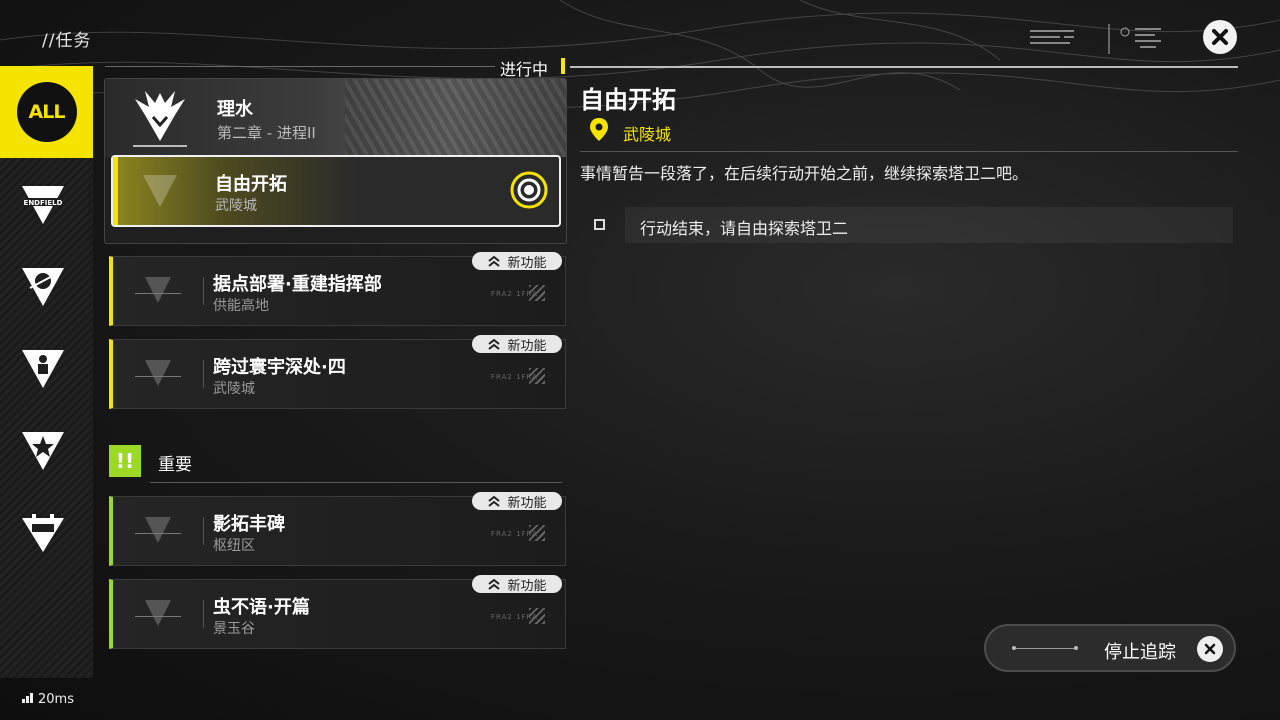 The width and height of the screenshot is (1280, 720). I want to click on all-badge-icon: ALL, so click(46, 112).